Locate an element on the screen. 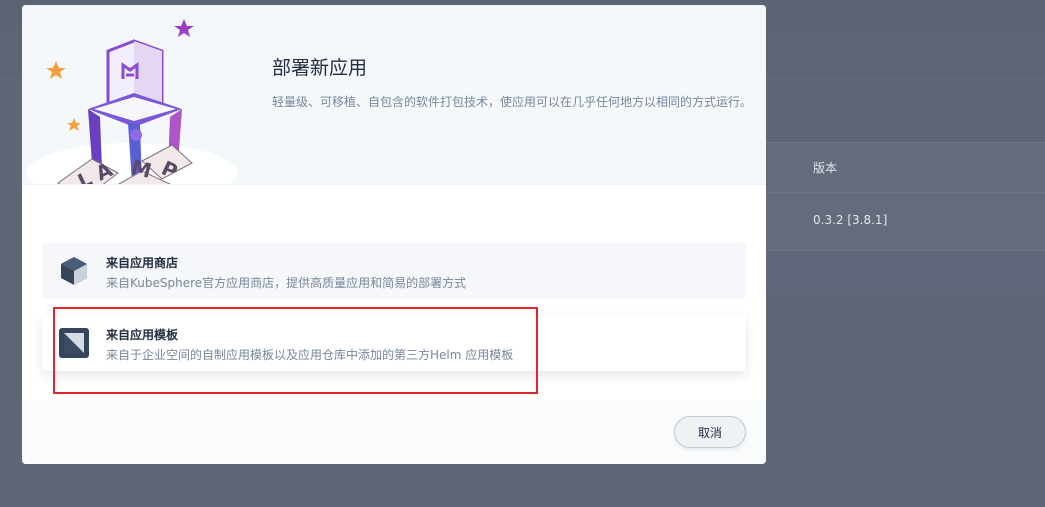  cube-icon is located at coordinates (74, 271).